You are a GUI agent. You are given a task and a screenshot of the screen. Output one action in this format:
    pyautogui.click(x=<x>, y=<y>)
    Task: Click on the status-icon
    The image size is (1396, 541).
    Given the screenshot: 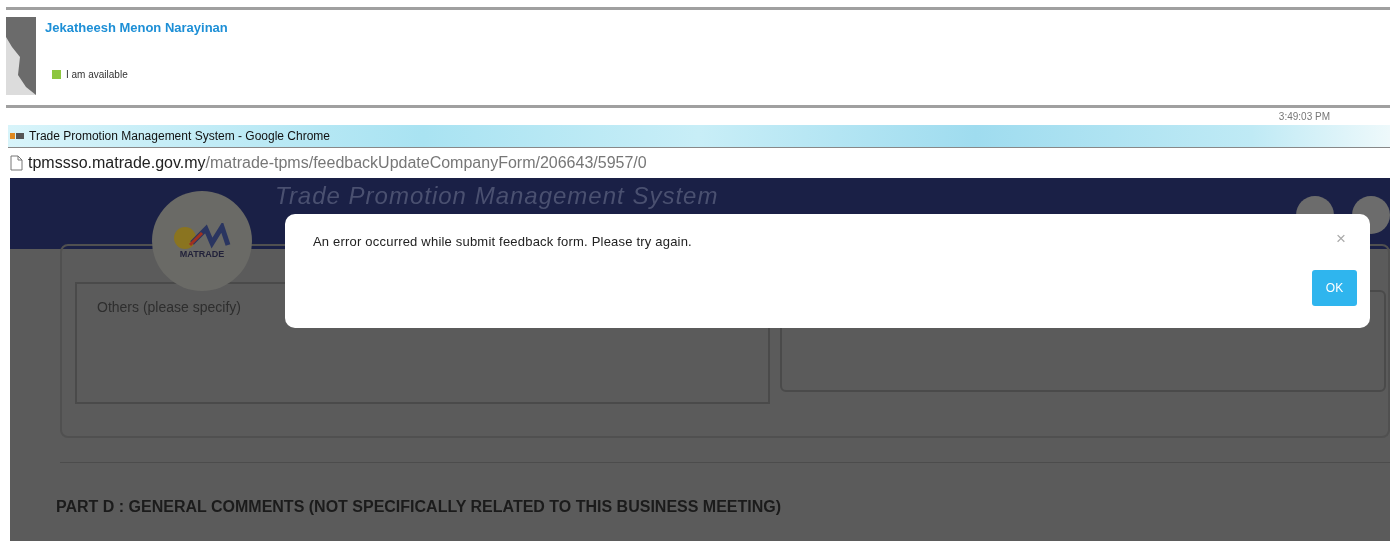 What is the action you would take?
    pyautogui.click(x=56, y=74)
    